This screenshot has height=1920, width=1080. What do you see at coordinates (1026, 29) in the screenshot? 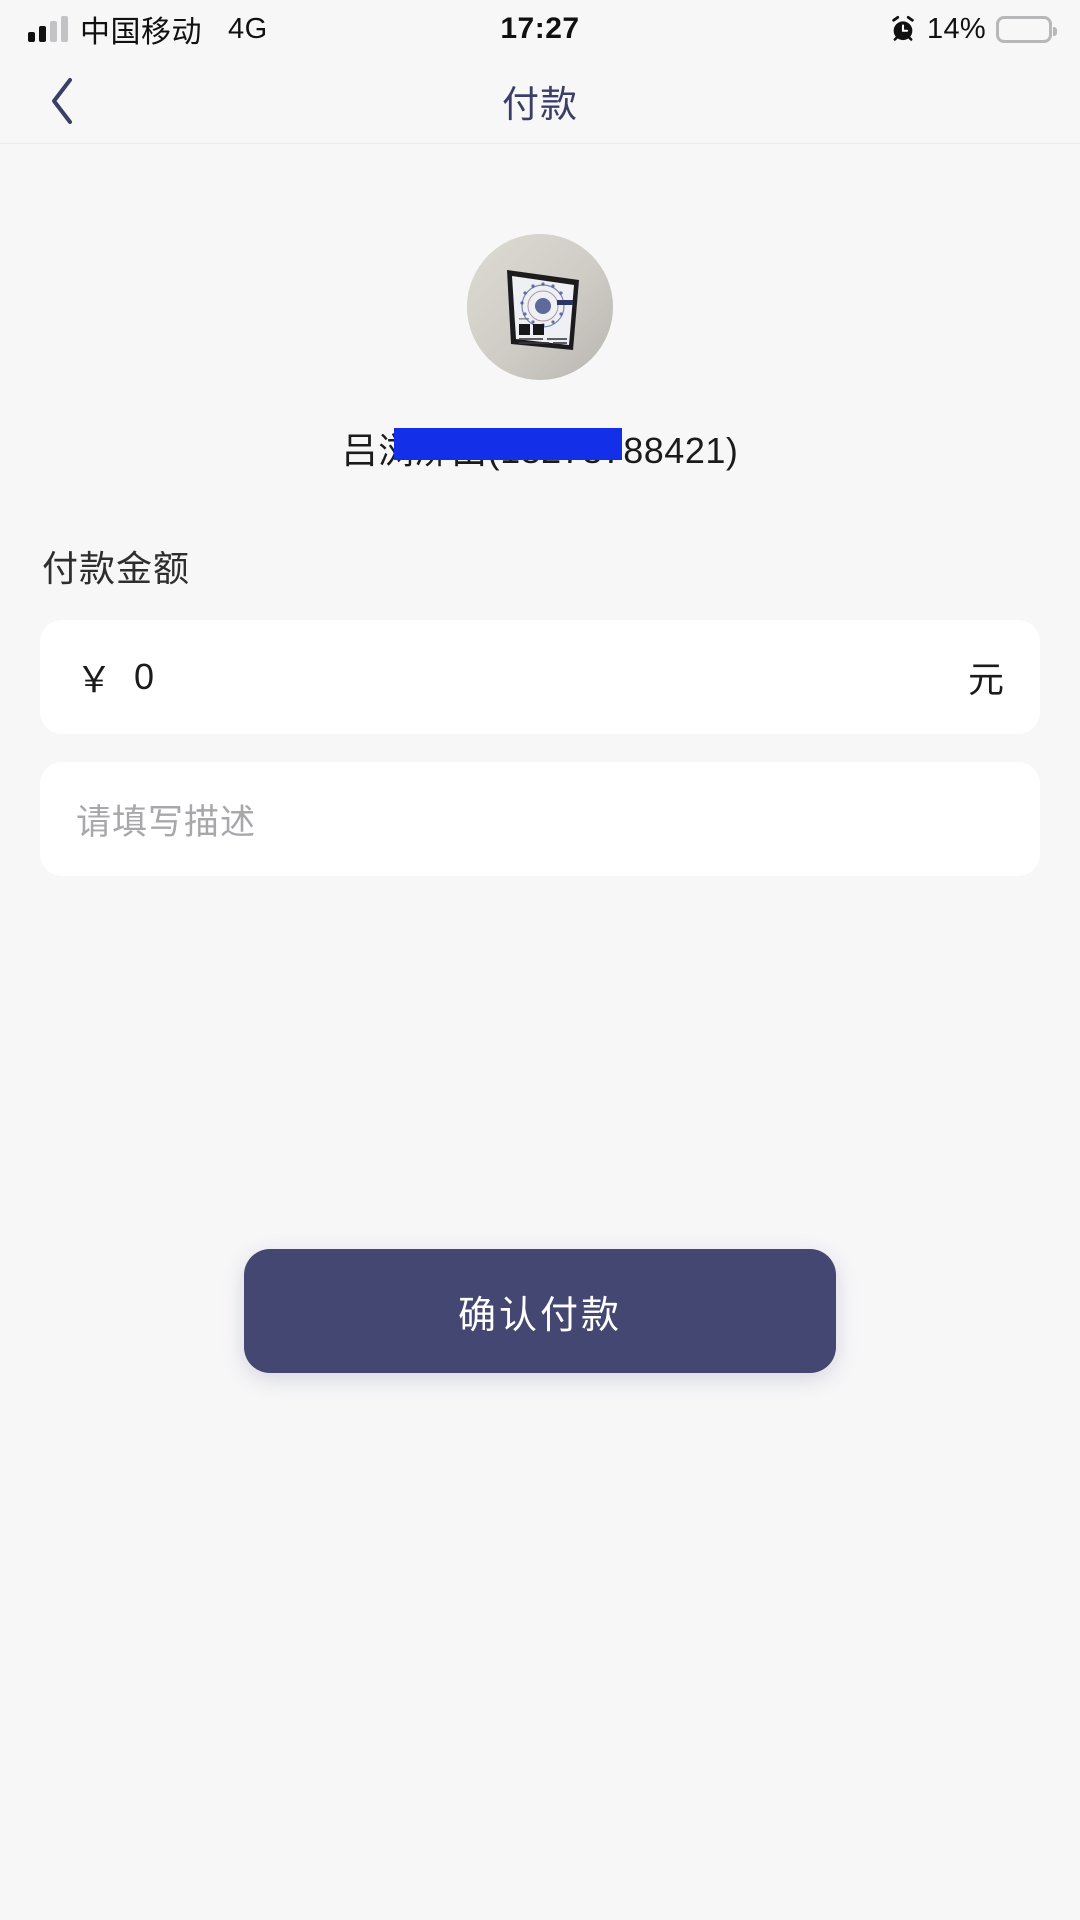
I see `battery-low-icon` at bounding box center [1026, 29].